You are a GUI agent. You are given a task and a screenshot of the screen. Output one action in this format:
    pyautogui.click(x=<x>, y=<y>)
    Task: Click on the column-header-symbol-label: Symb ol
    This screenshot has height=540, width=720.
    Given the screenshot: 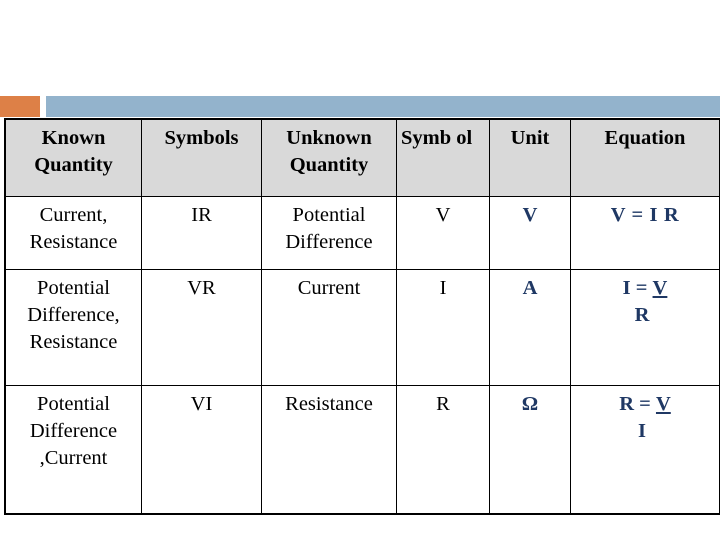 What is the action you would take?
    pyautogui.click(x=437, y=138)
    